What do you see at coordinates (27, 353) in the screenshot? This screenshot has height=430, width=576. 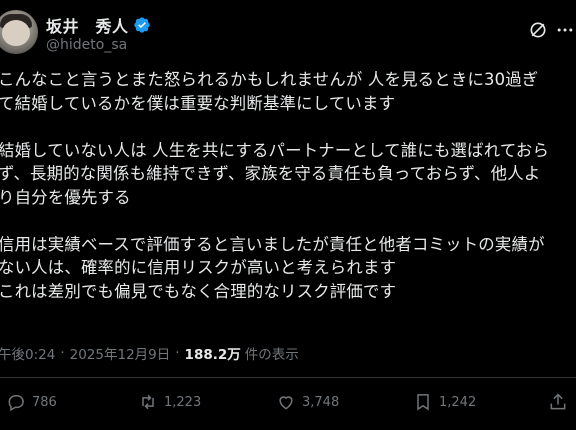 I see `post-time: 午後0:24` at bounding box center [27, 353].